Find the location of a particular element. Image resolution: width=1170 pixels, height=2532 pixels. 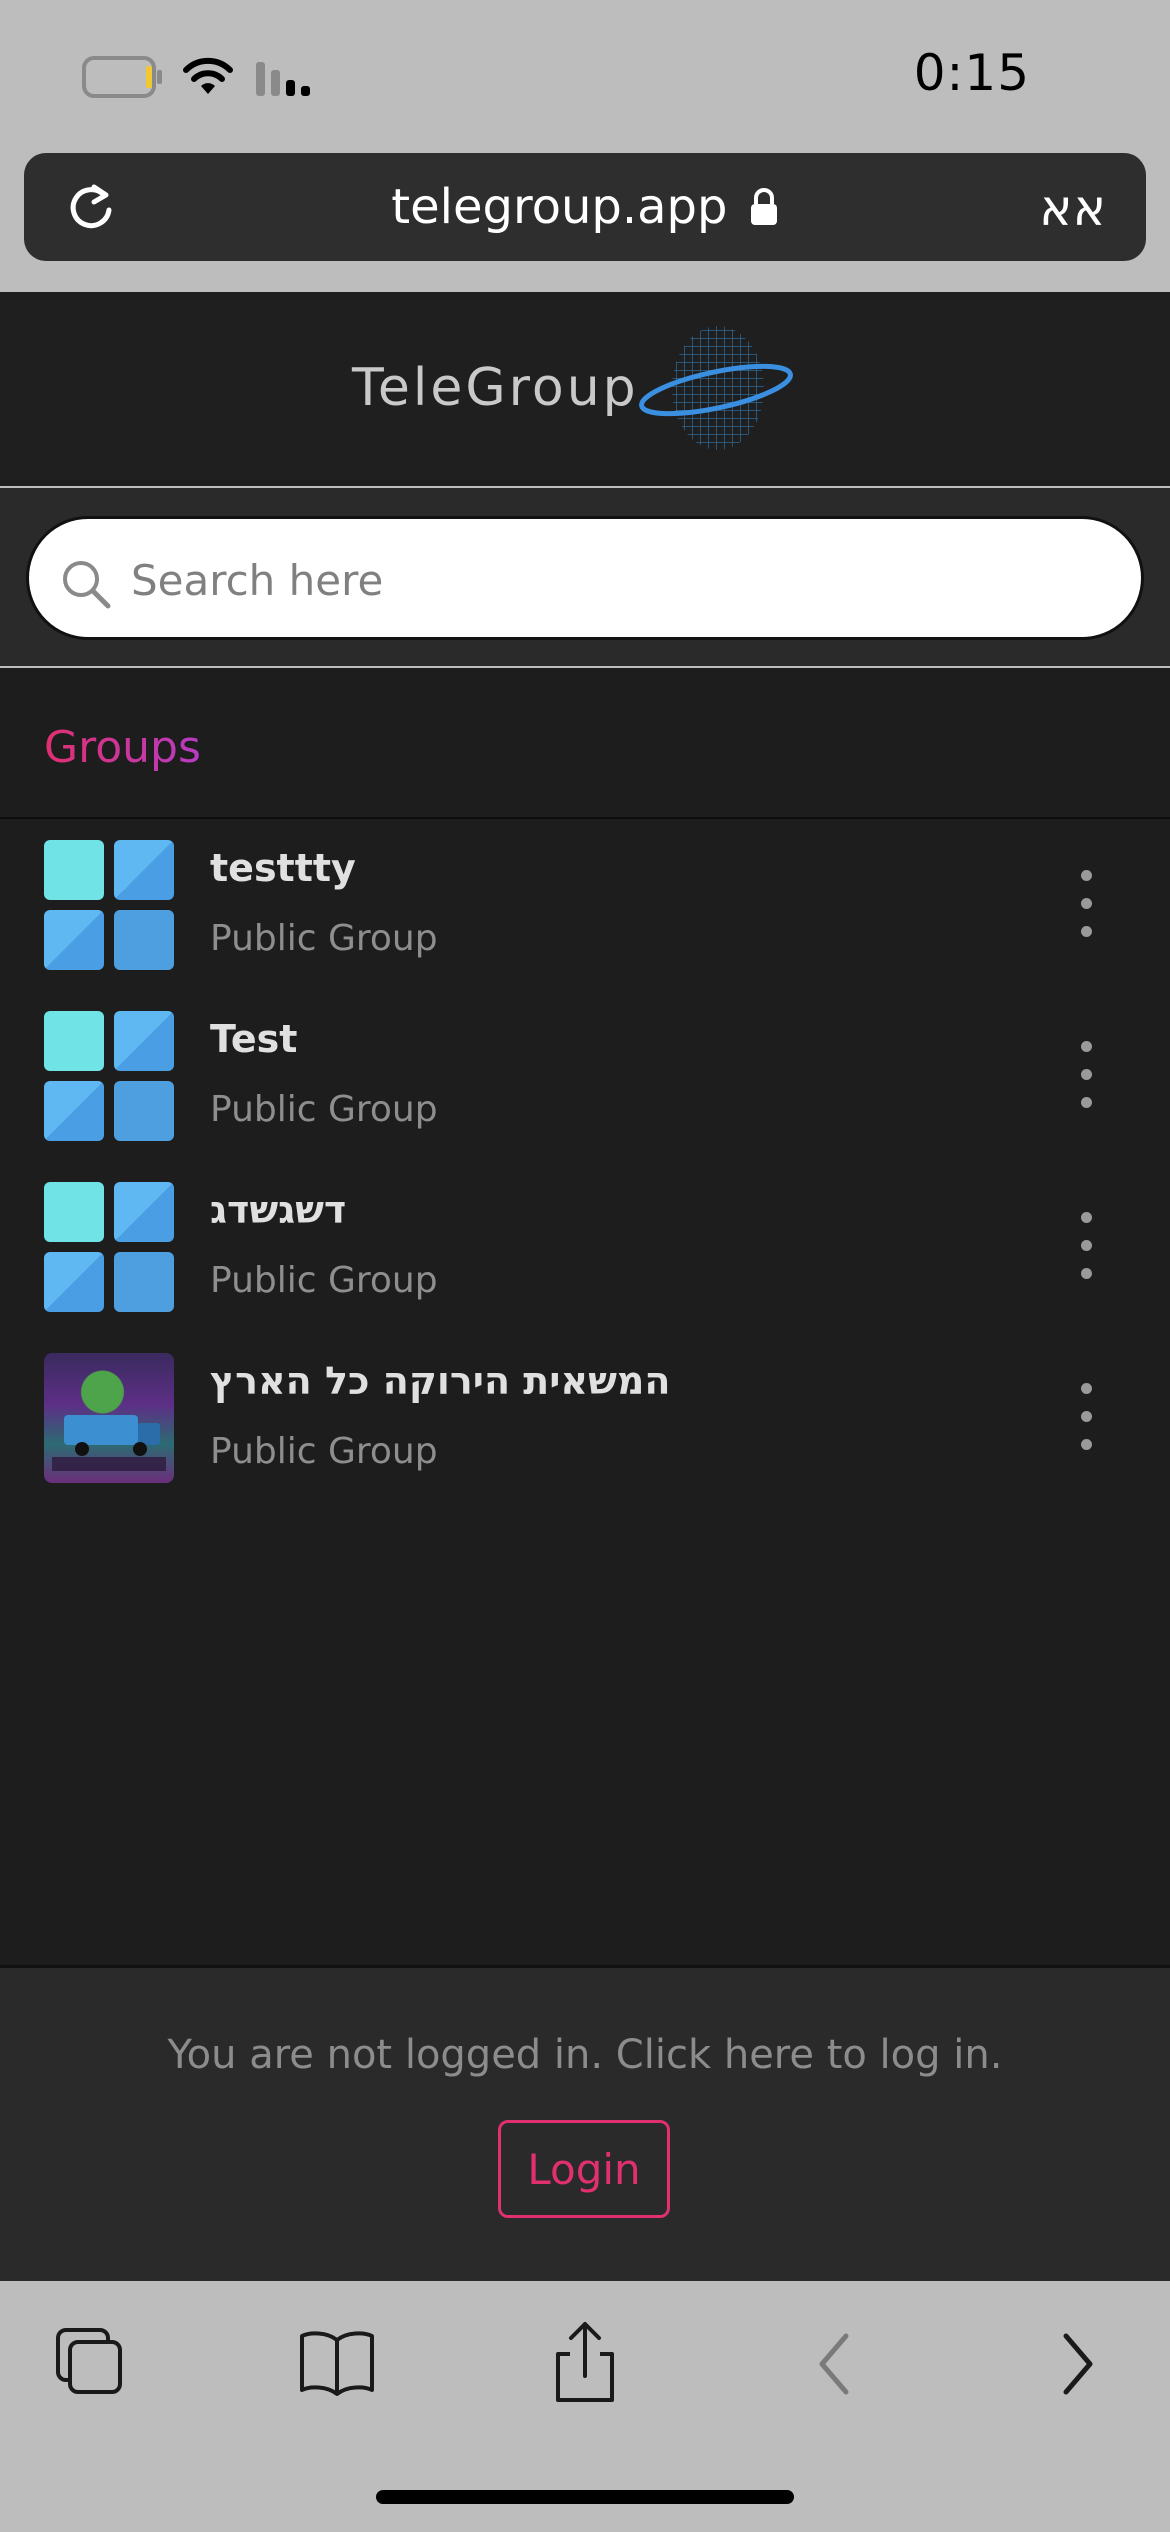

status-time: 0:15 is located at coordinates (971, 73).